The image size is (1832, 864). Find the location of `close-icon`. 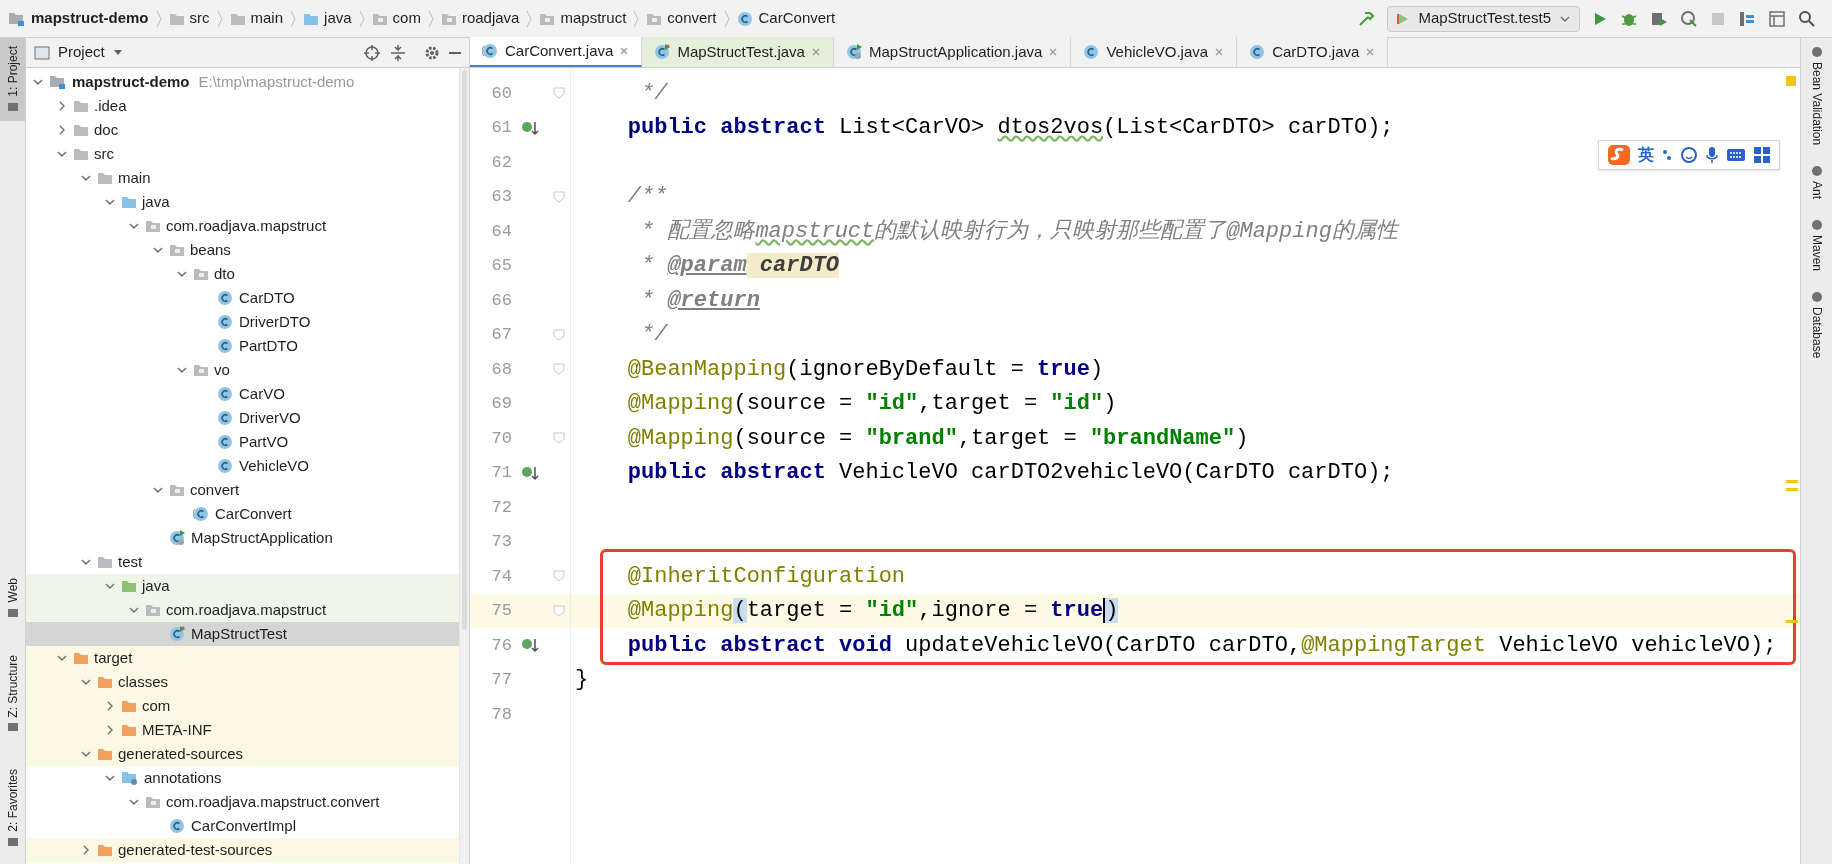

close-icon is located at coordinates (624, 51).